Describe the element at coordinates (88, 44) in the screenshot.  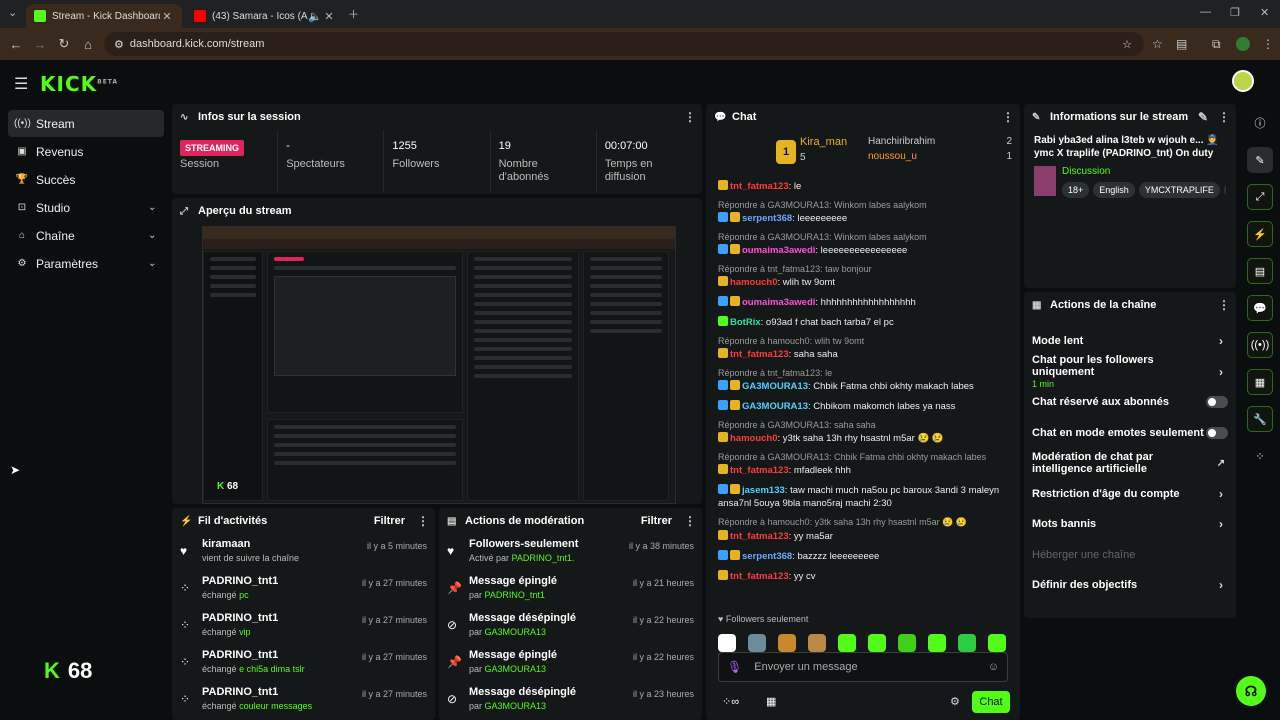
I see `home-icon: ⌂` at that location.